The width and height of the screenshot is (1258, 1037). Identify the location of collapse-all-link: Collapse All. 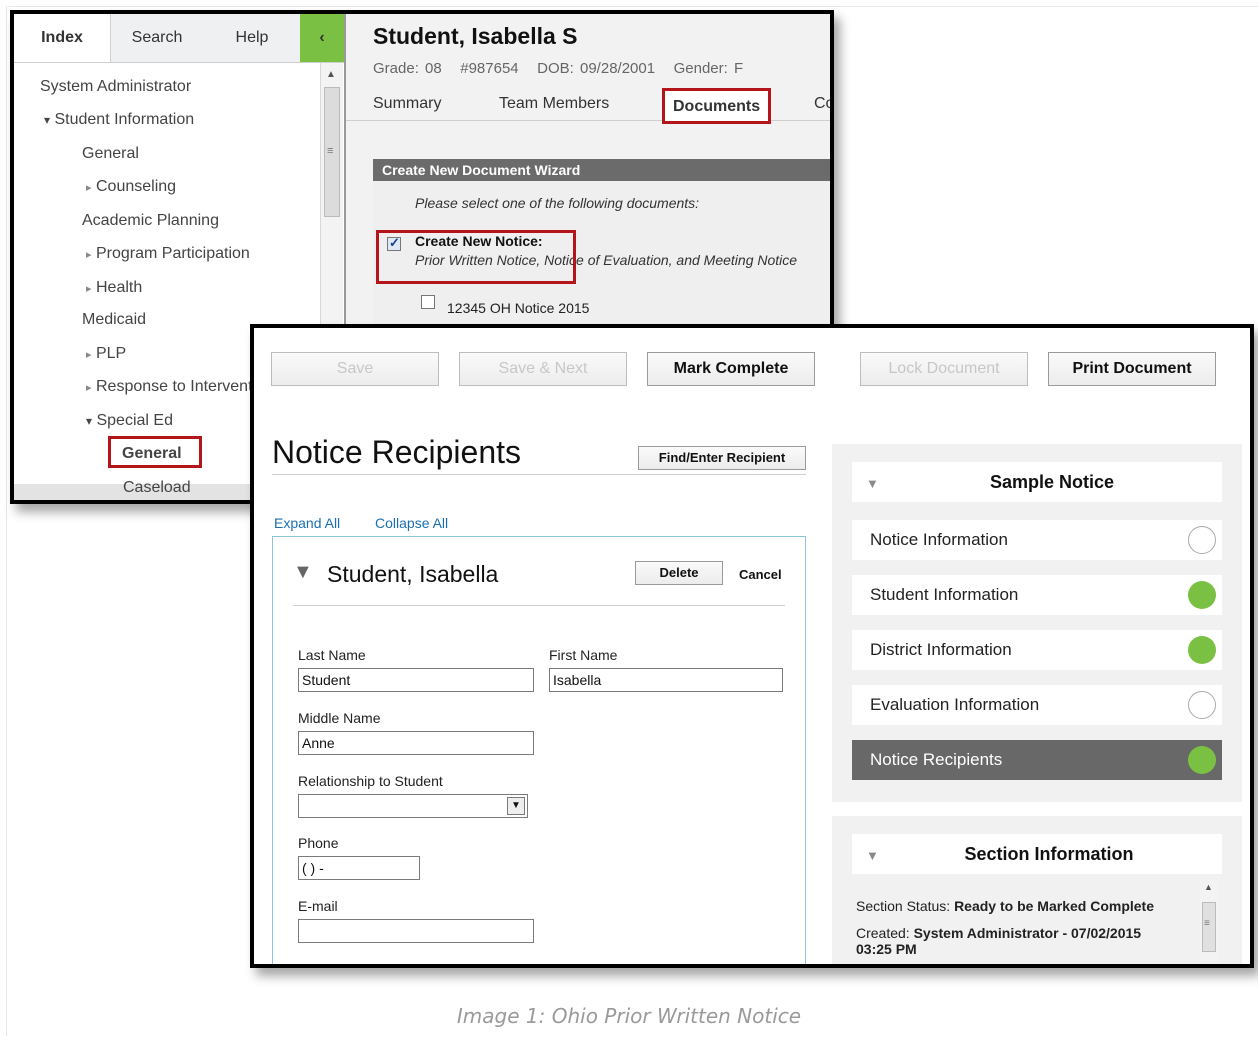
(411, 523).